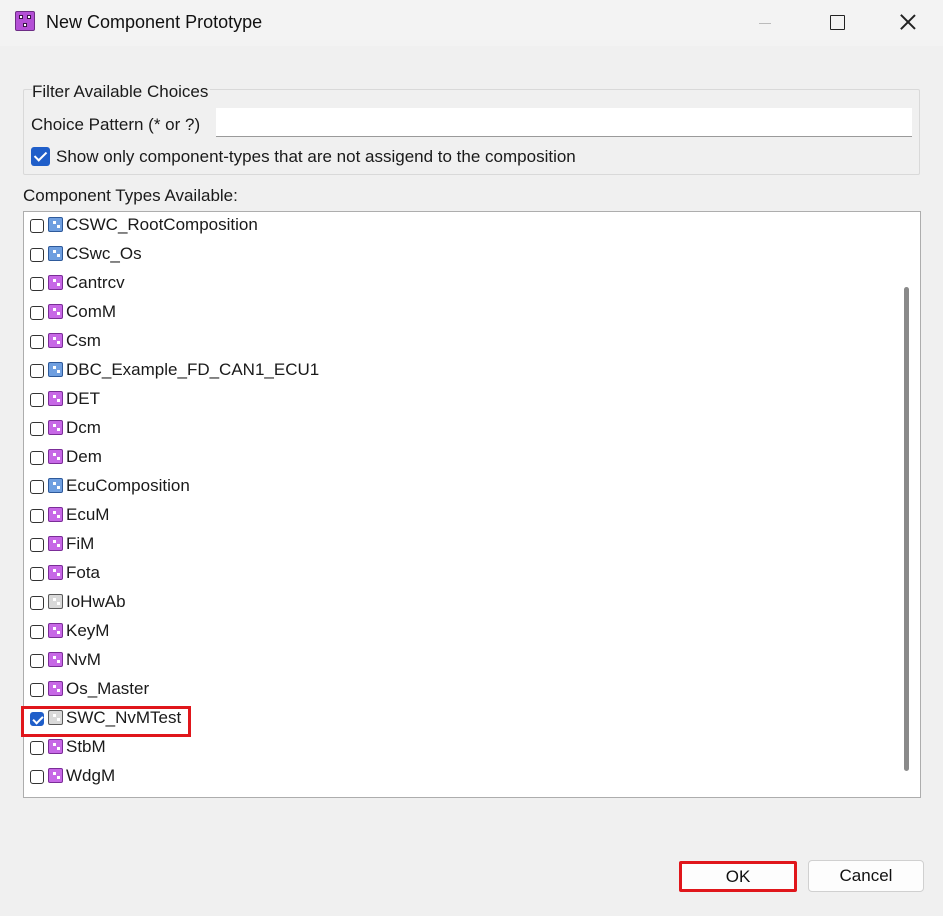 The height and width of the screenshot is (916, 943). I want to click on list-item: StbM, so click(454, 748).